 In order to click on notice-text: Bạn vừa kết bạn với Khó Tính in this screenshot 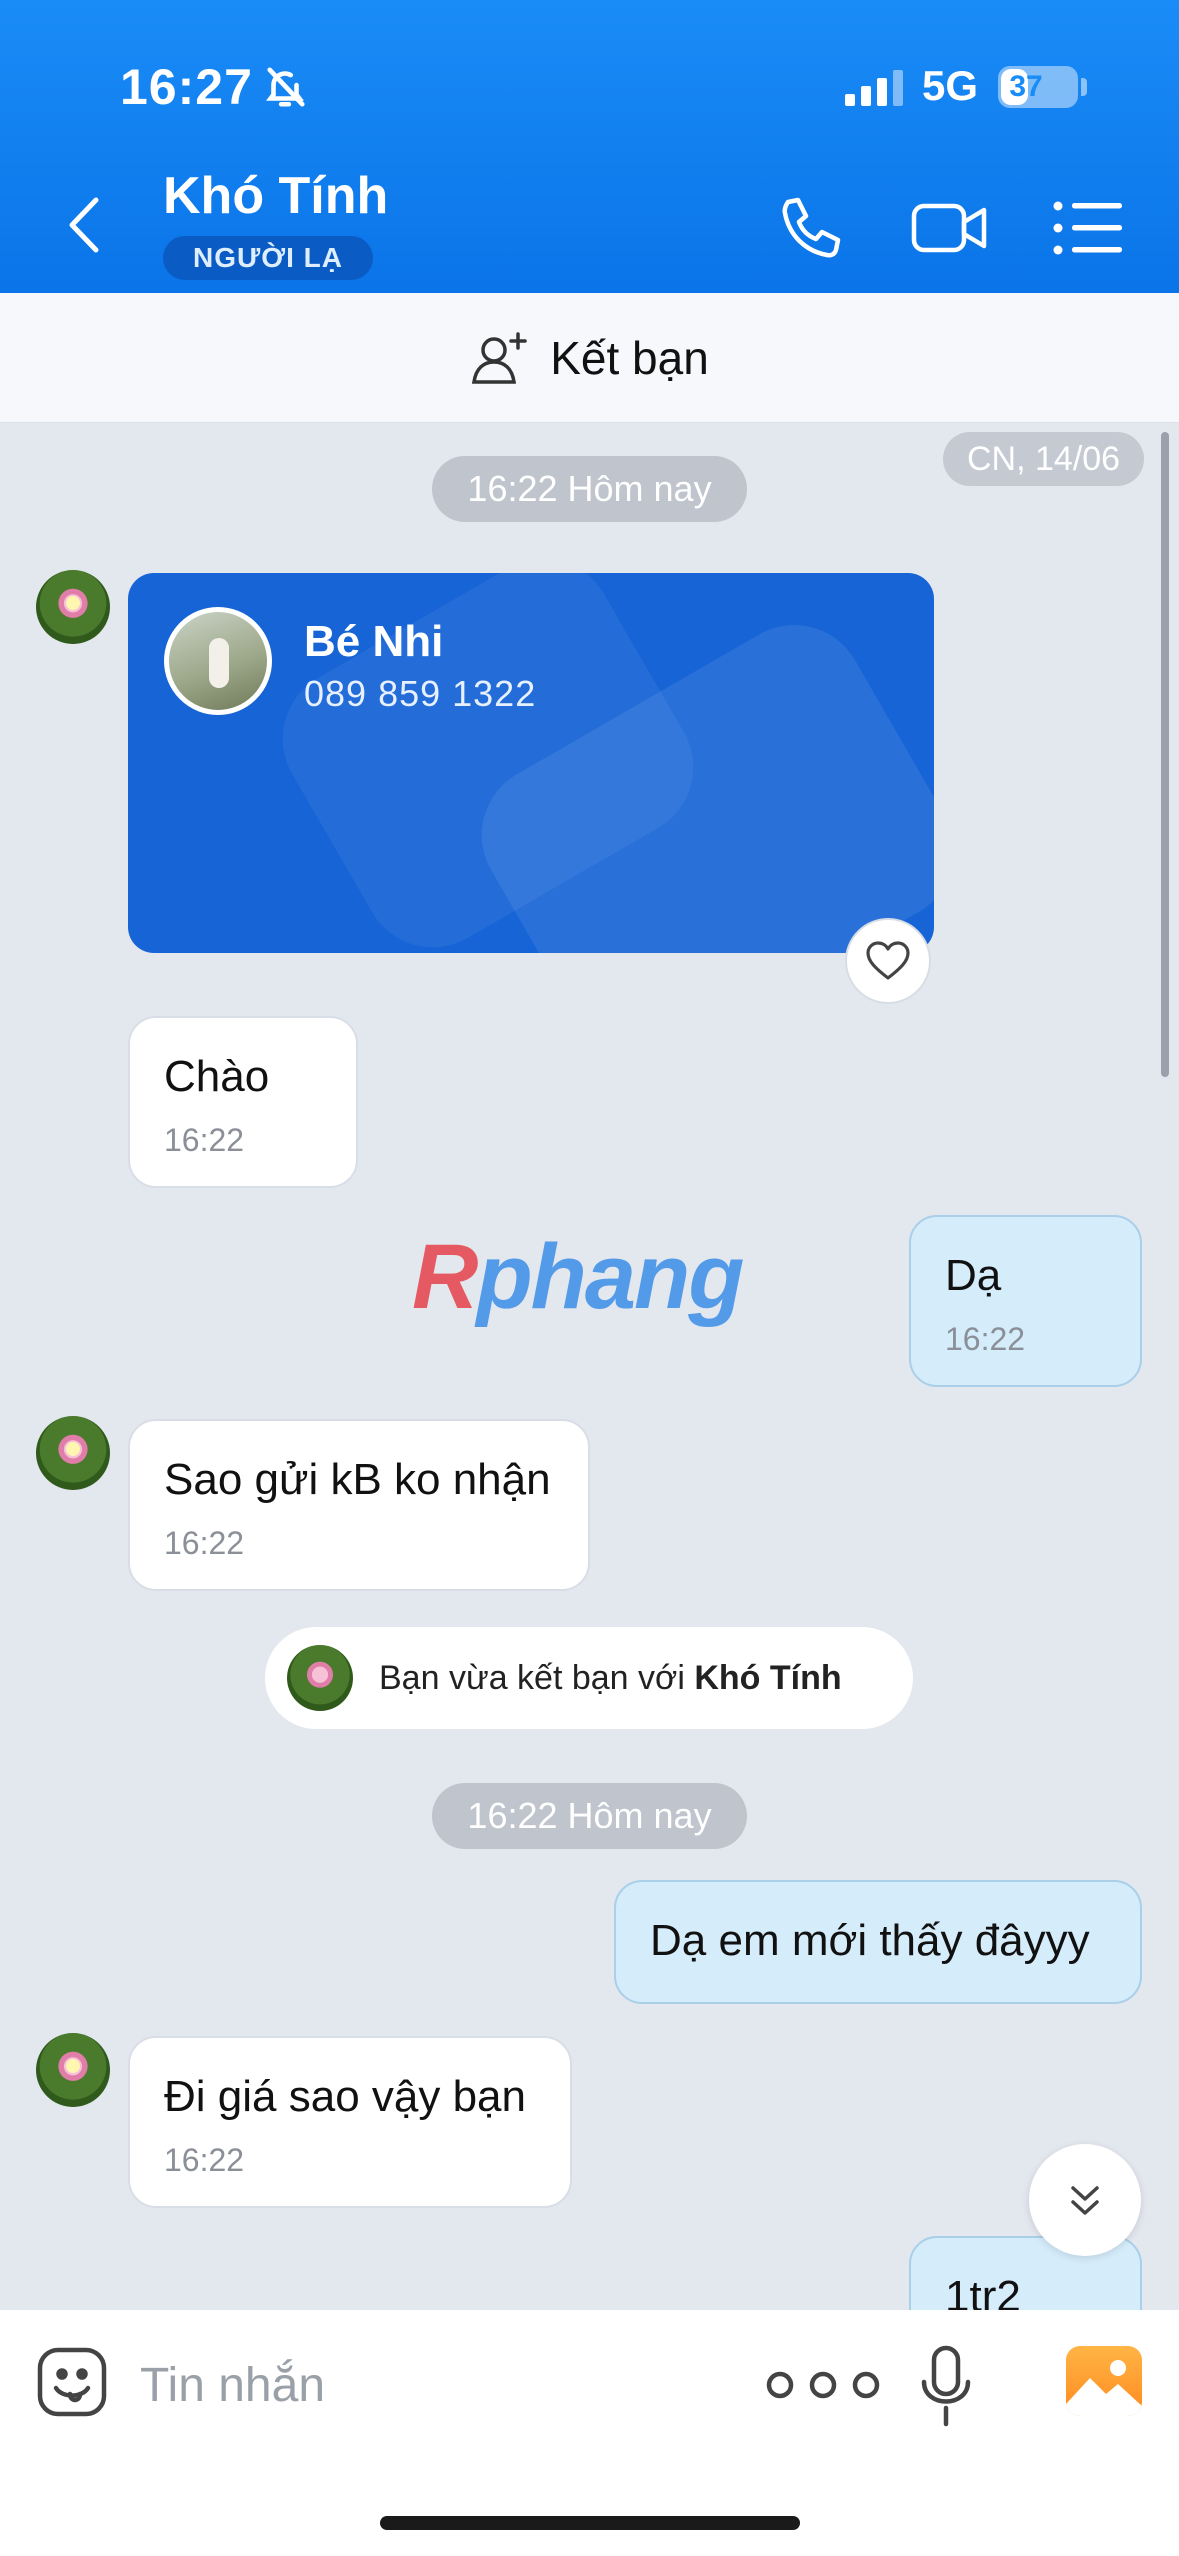, I will do `click(610, 1677)`.